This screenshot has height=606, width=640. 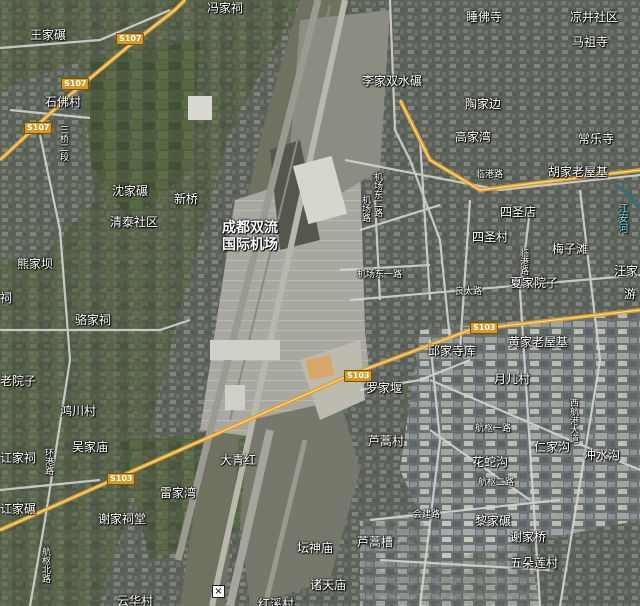 I want to click on place-label: 芦蒿槽, so click(x=375, y=542).